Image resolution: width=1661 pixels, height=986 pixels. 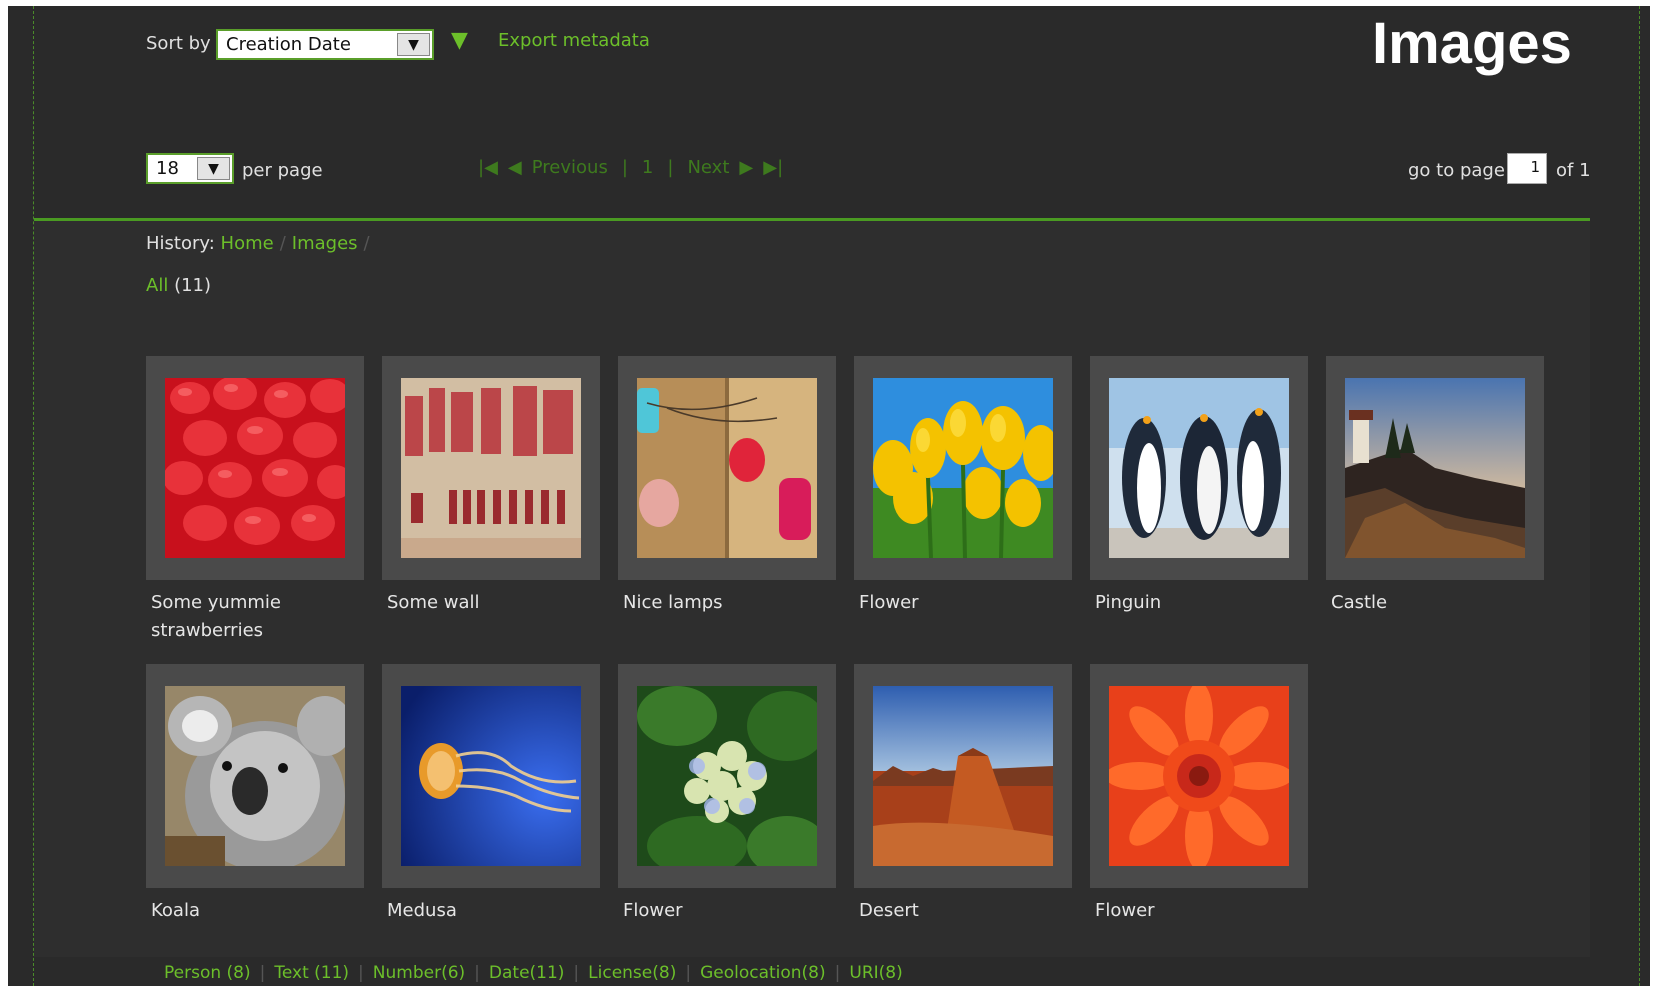 What do you see at coordinates (482, 603) in the screenshot?
I see `image-caption: Some wall` at bounding box center [482, 603].